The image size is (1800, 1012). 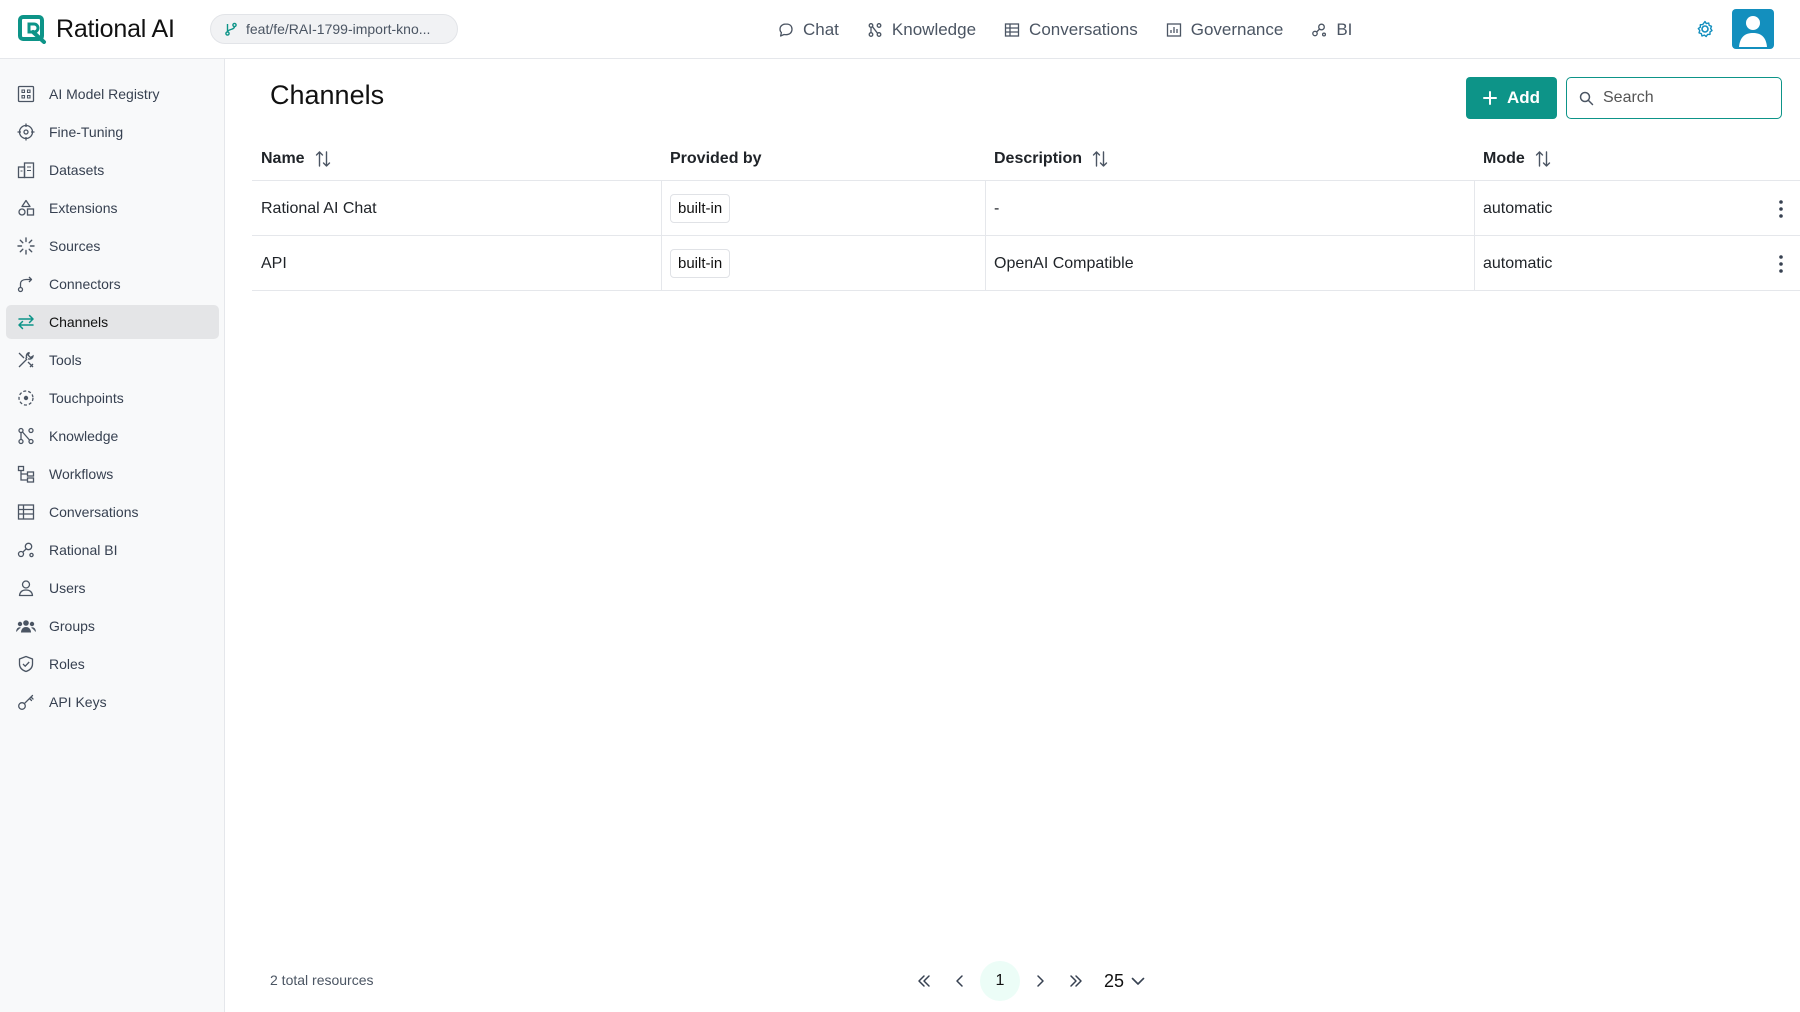 I want to click on settings-gear-icon, so click(x=1705, y=29).